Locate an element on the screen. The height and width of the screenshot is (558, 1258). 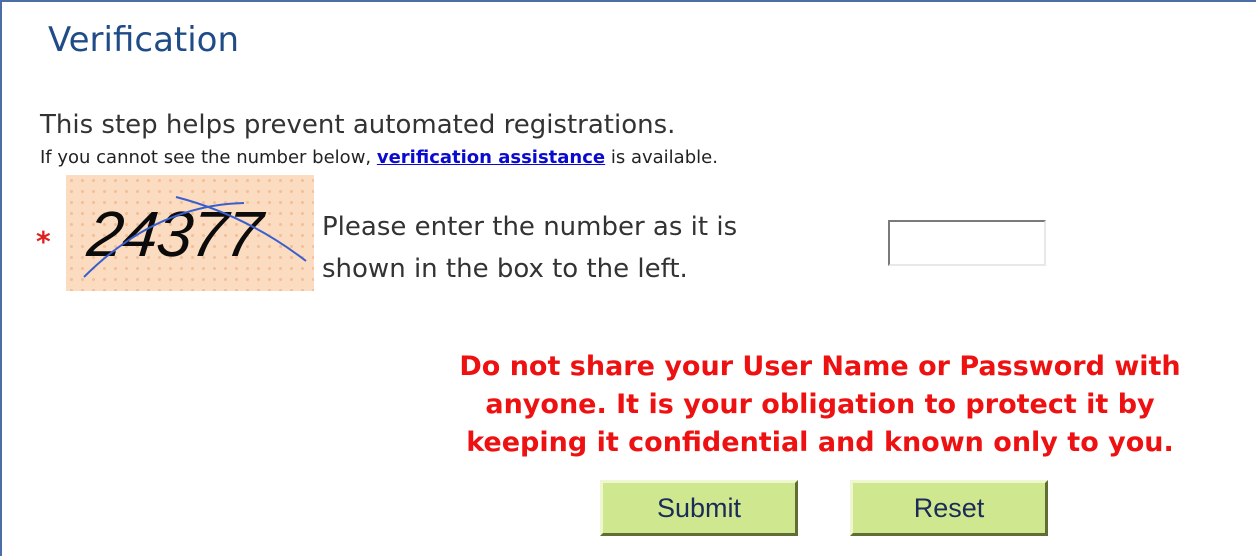
captcha-prompt-line2: shown in the box to the left. is located at coordinates (505, 269).